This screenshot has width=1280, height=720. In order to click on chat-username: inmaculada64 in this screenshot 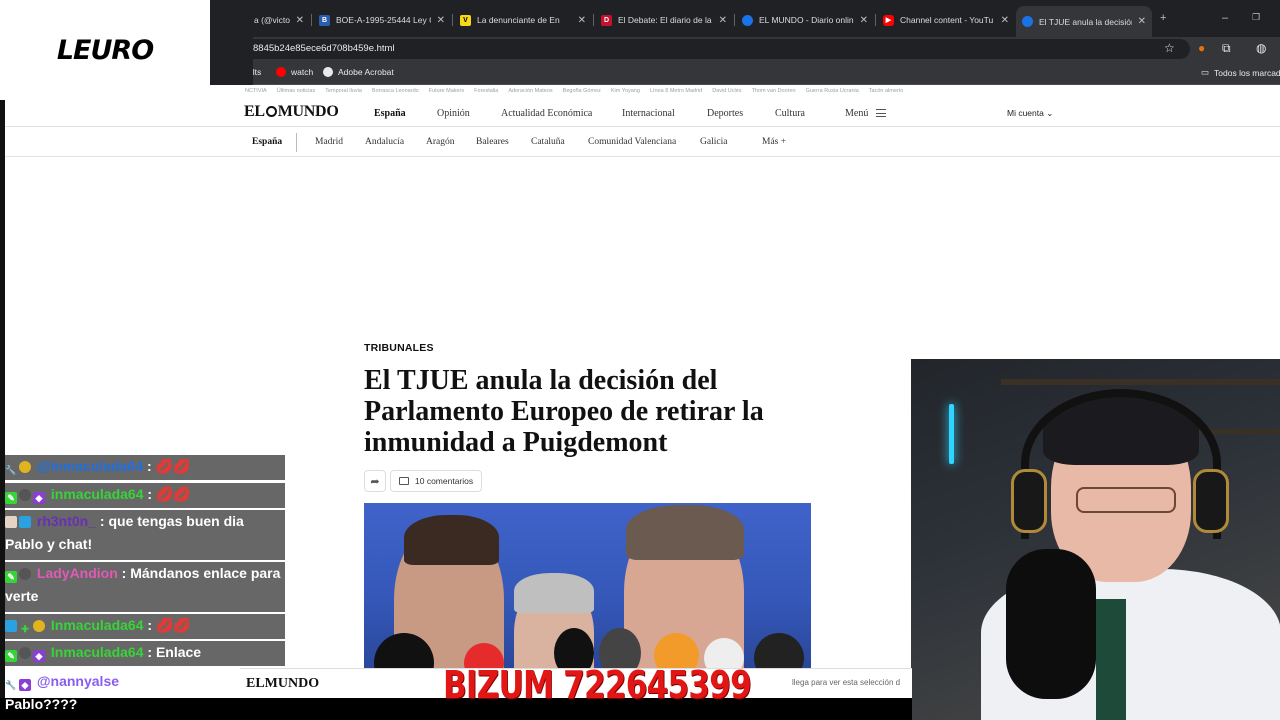, I will do `click(97, 494)`.